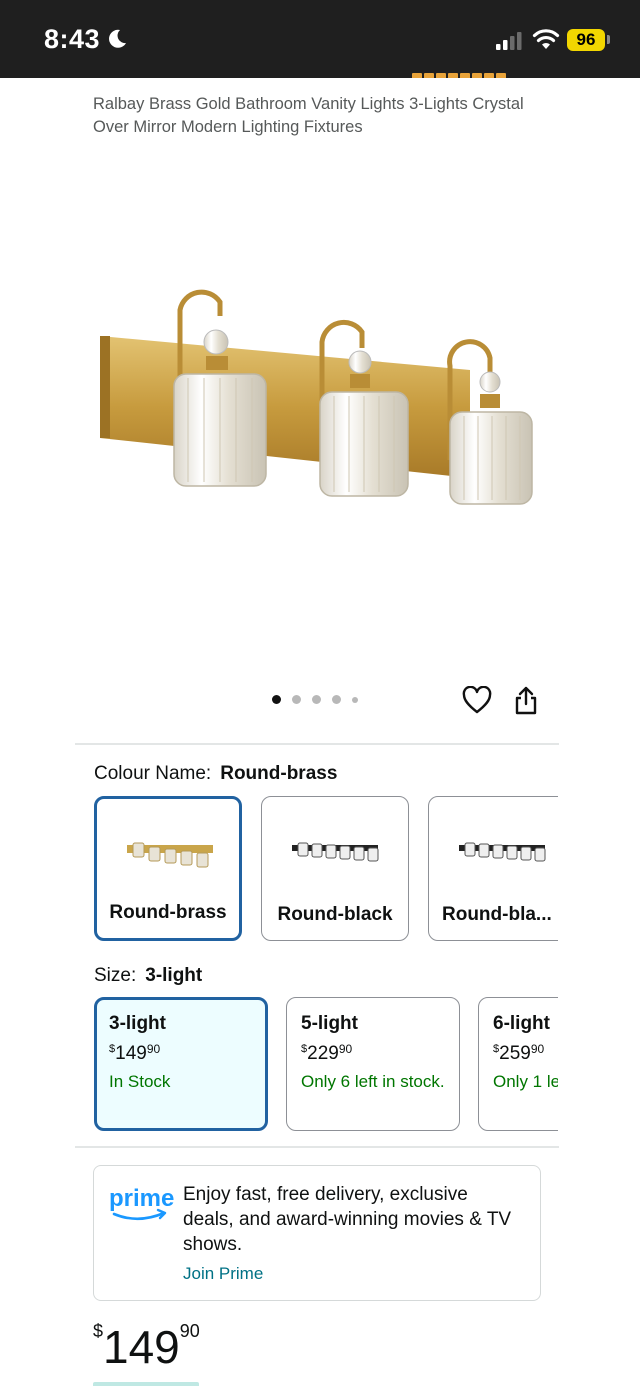 The image size is (640, 1386). I want to click on size-option-5-light: 5-light $22990 Only 6 left in stock., so click(373, 1064).